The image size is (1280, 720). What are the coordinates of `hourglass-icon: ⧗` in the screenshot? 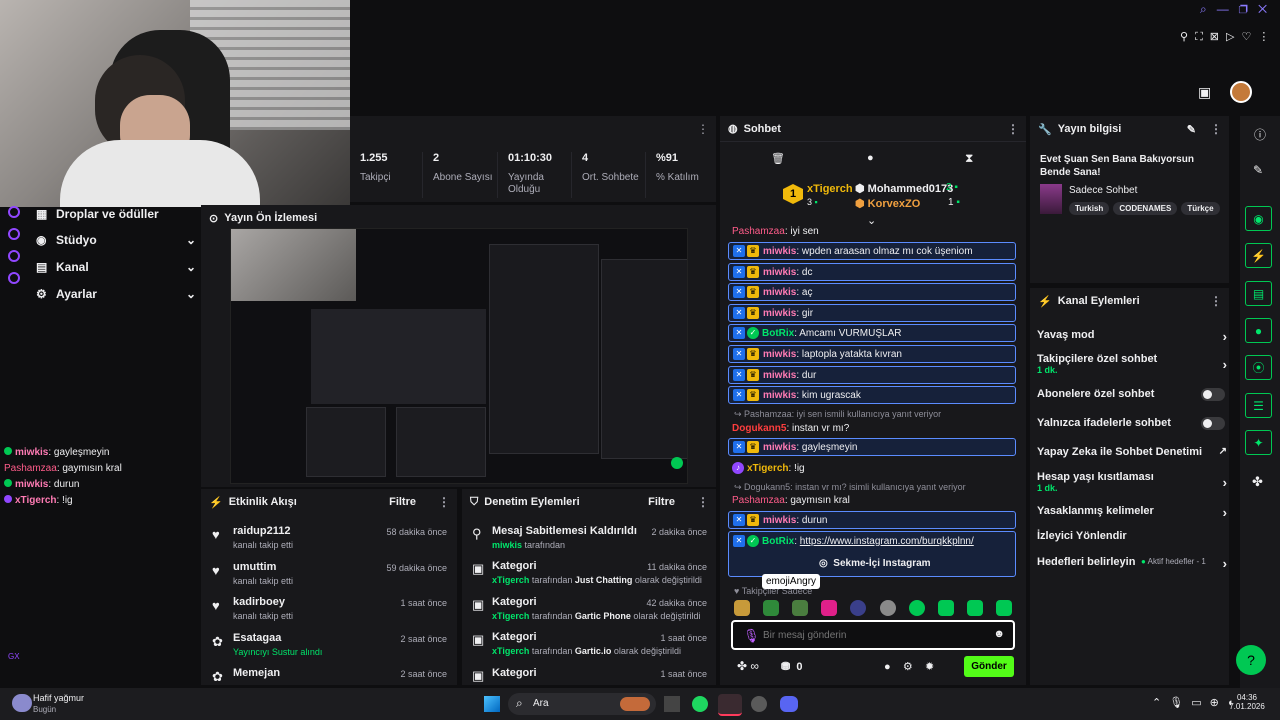 It's located at (969, 158).